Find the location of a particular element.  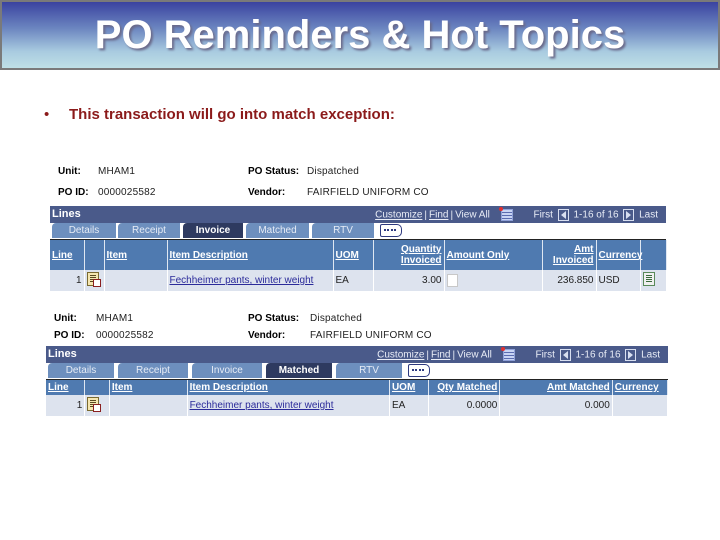

qty-invoiced-cell: 3.00 is located at coordinates (409, 280).